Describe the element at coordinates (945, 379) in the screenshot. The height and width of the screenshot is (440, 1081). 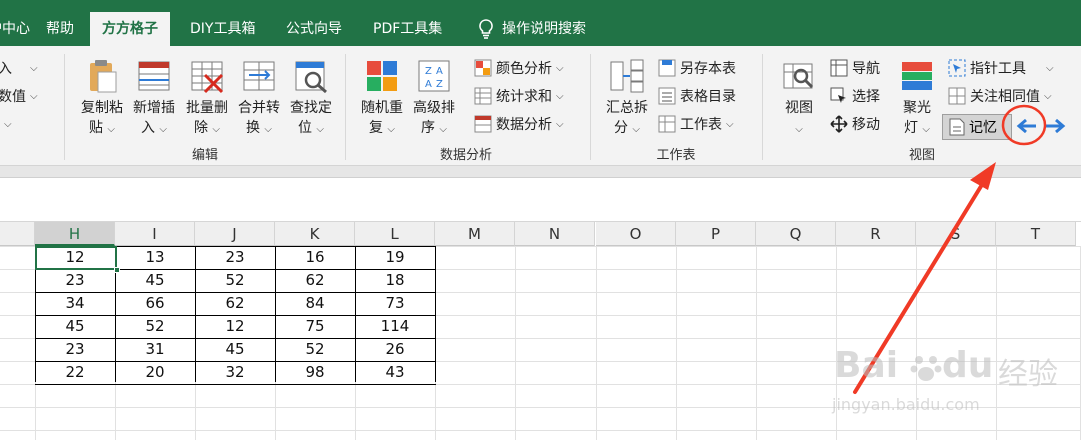
I see `baidu-watermark: Bai du 经验 jingyan.baidu.com` at that location.